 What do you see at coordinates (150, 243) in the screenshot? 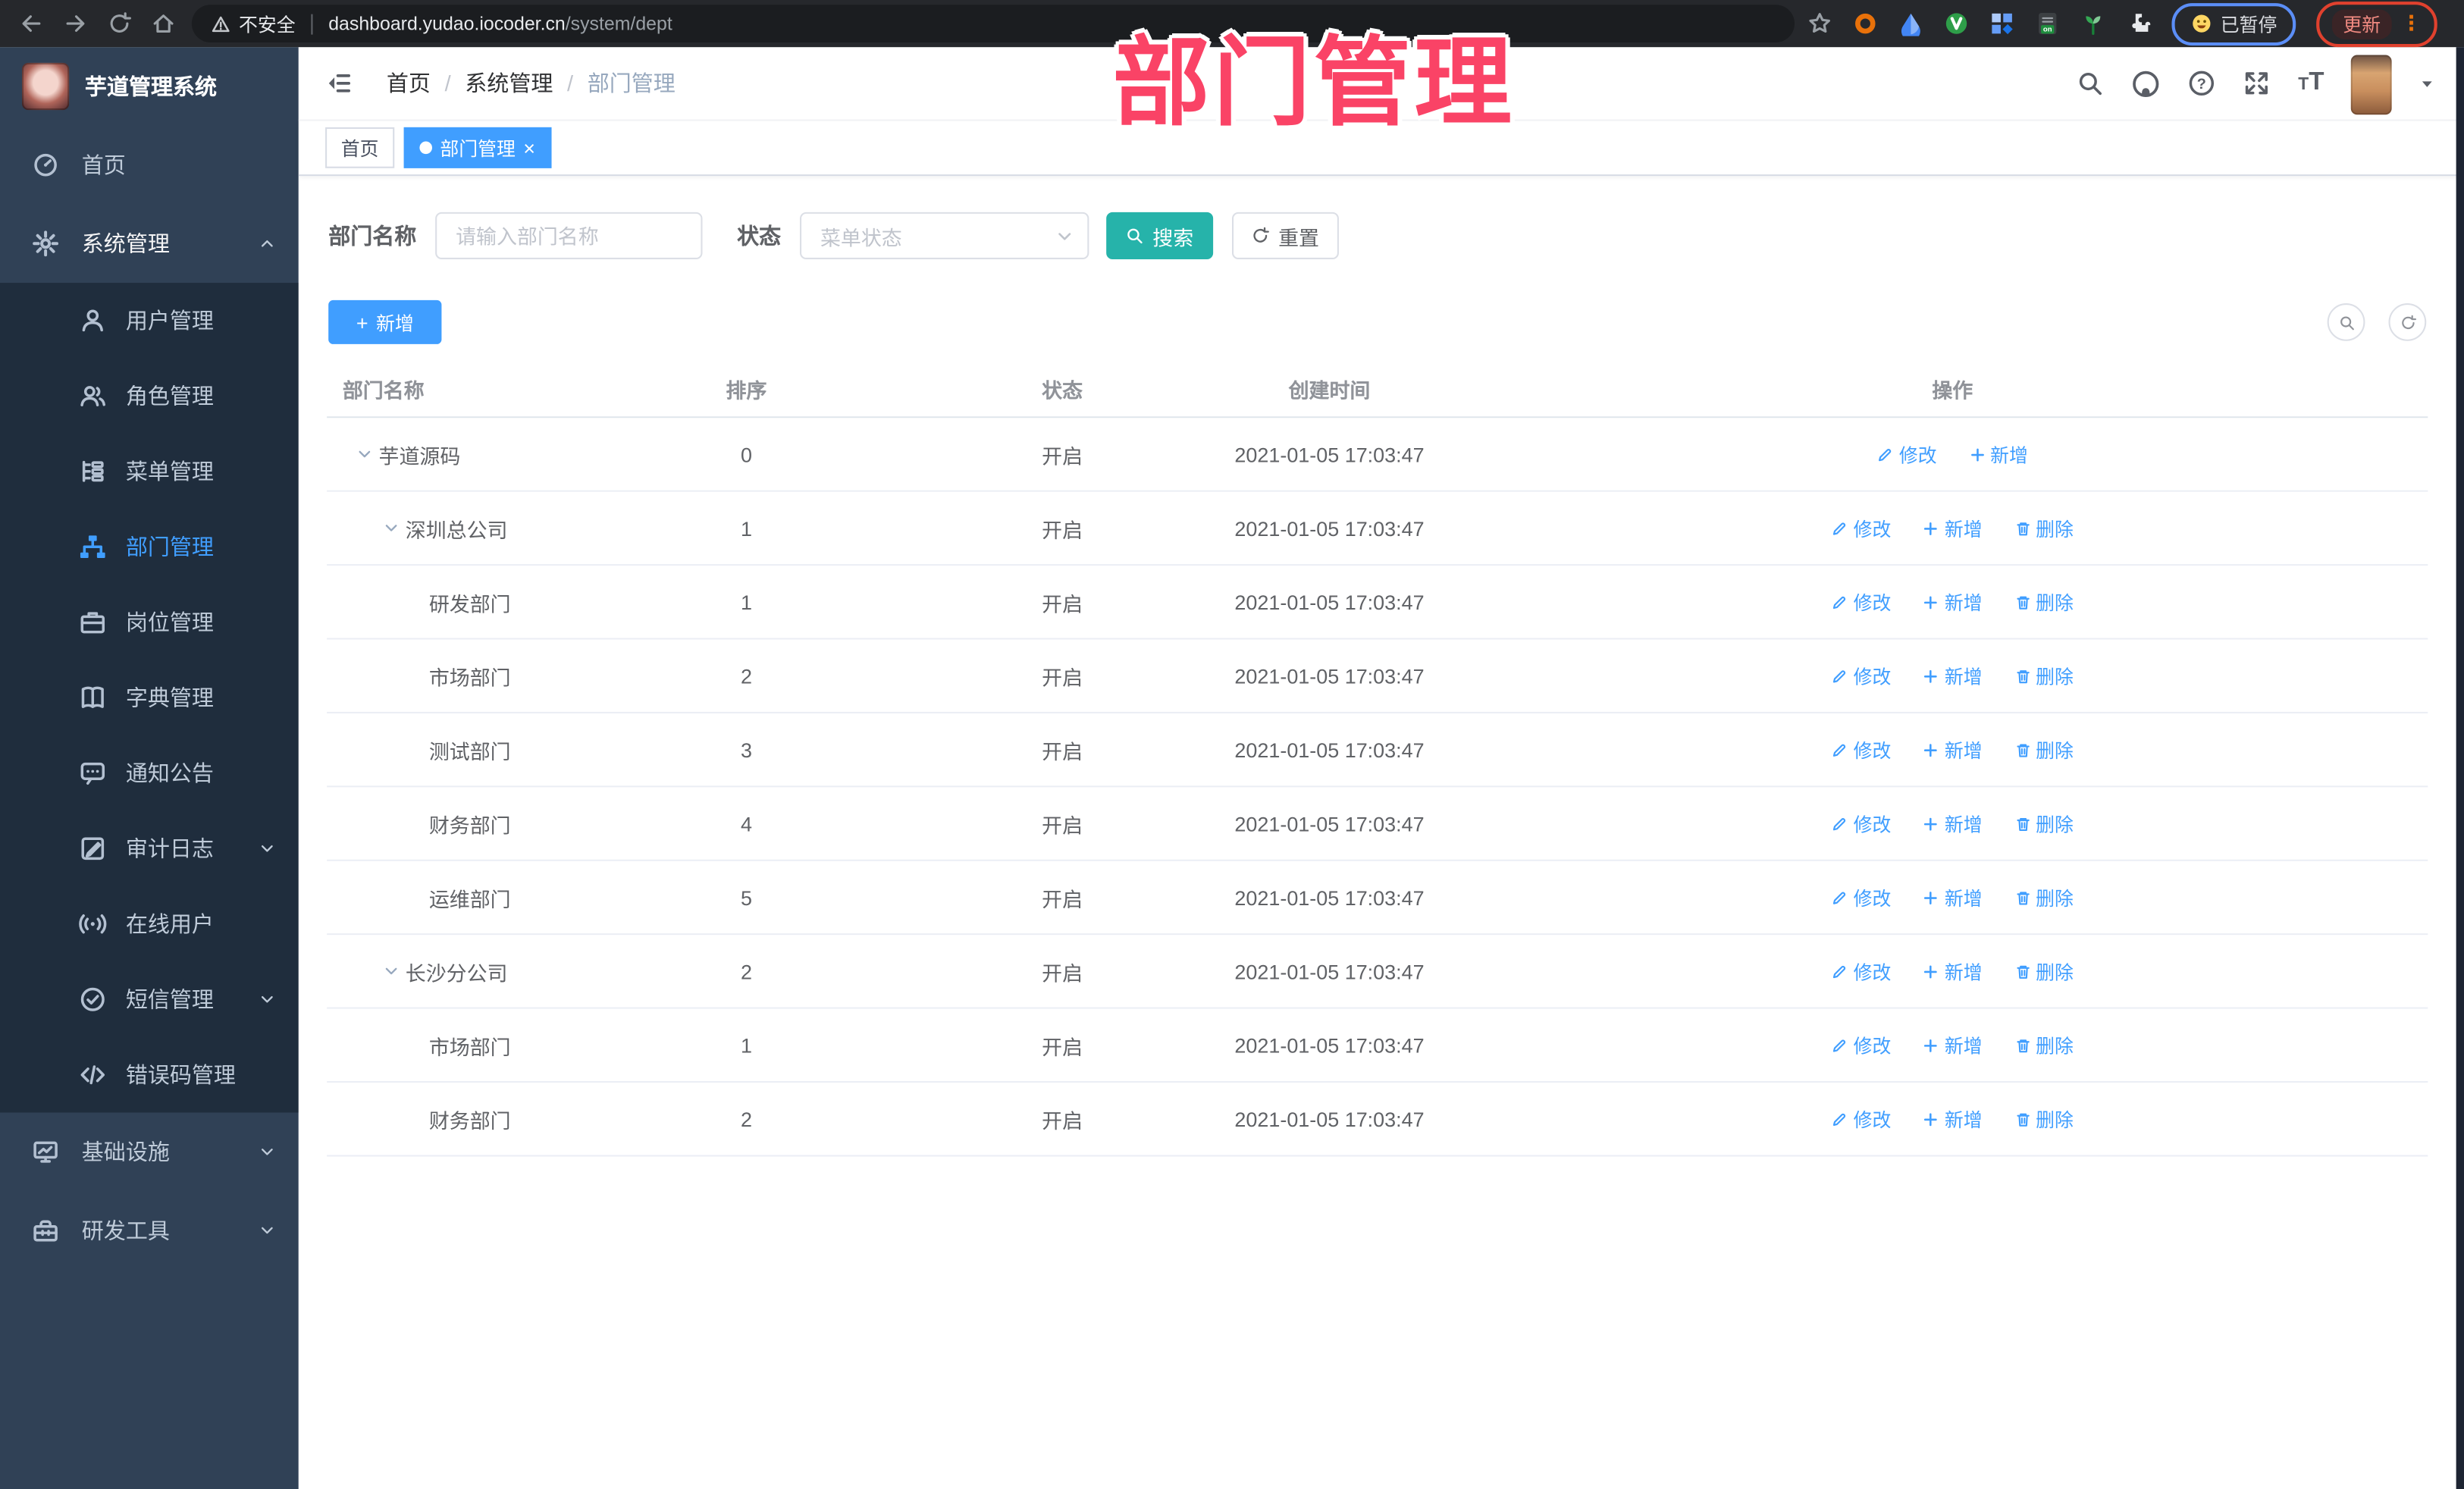
I see `sidebar-item-system: 系统管理` at bounding box center [150, 243].